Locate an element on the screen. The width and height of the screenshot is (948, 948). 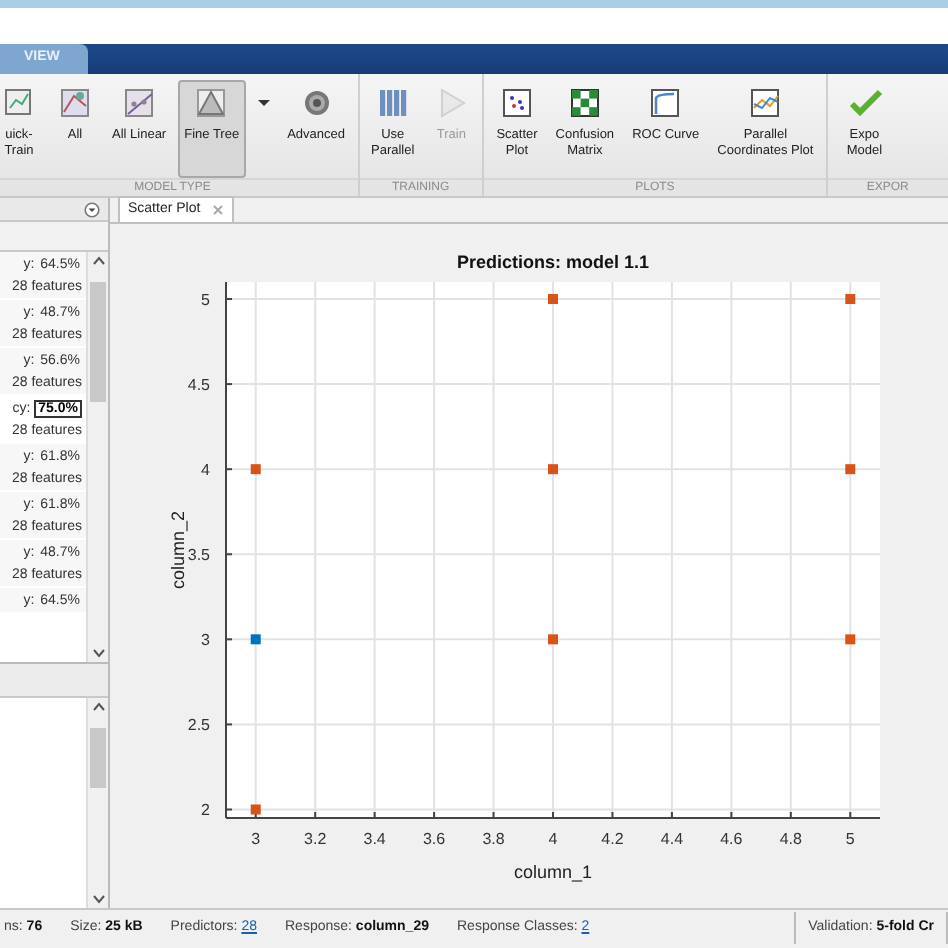
line-chart-icon is located at coordinates (139, 103).